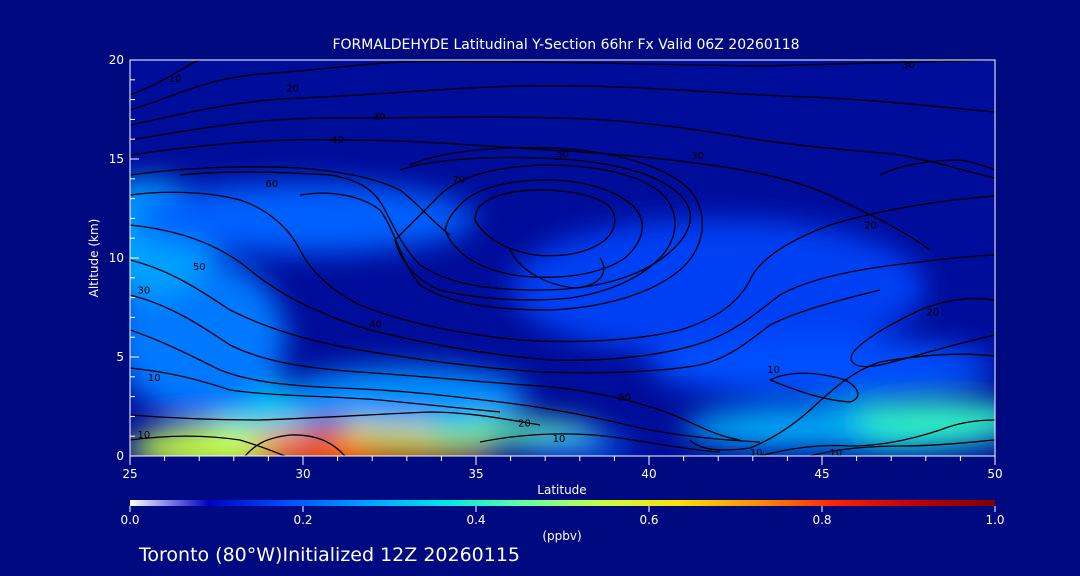 This screenshot has width=1080, height=576. Describe the element at coordinates (821, 520) in the screenshot. I see `colorbar-tick-label: 0.8` at that location.